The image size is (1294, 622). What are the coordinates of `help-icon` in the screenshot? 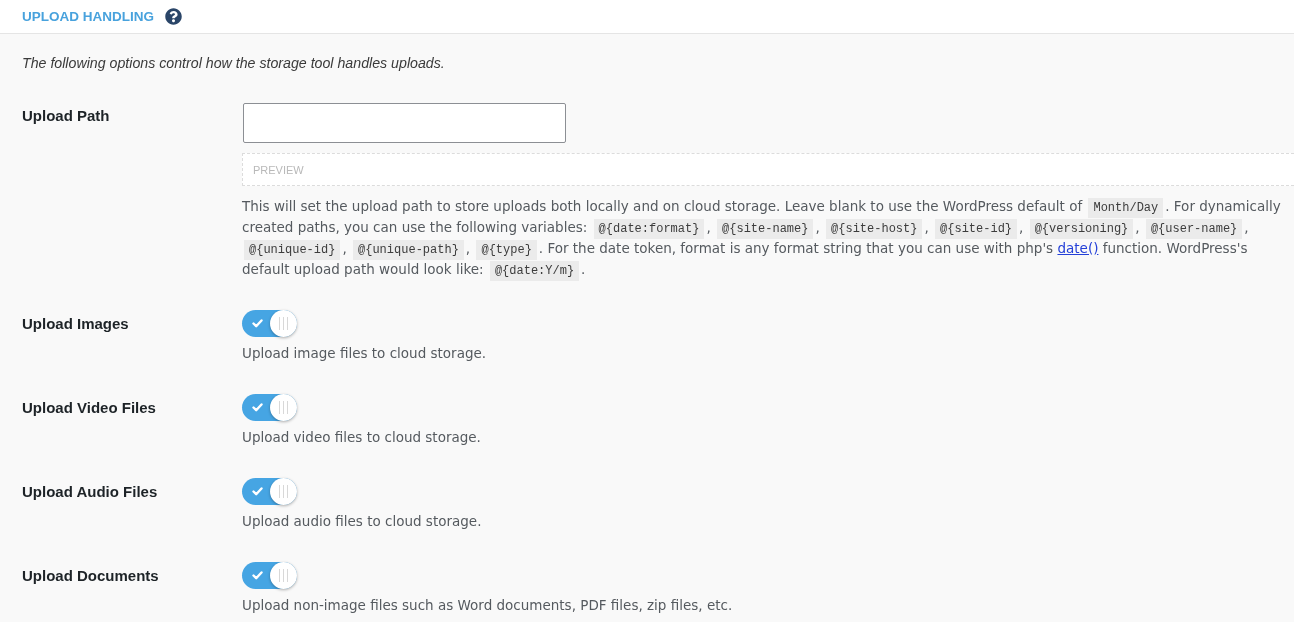 It's located at (173, 16).